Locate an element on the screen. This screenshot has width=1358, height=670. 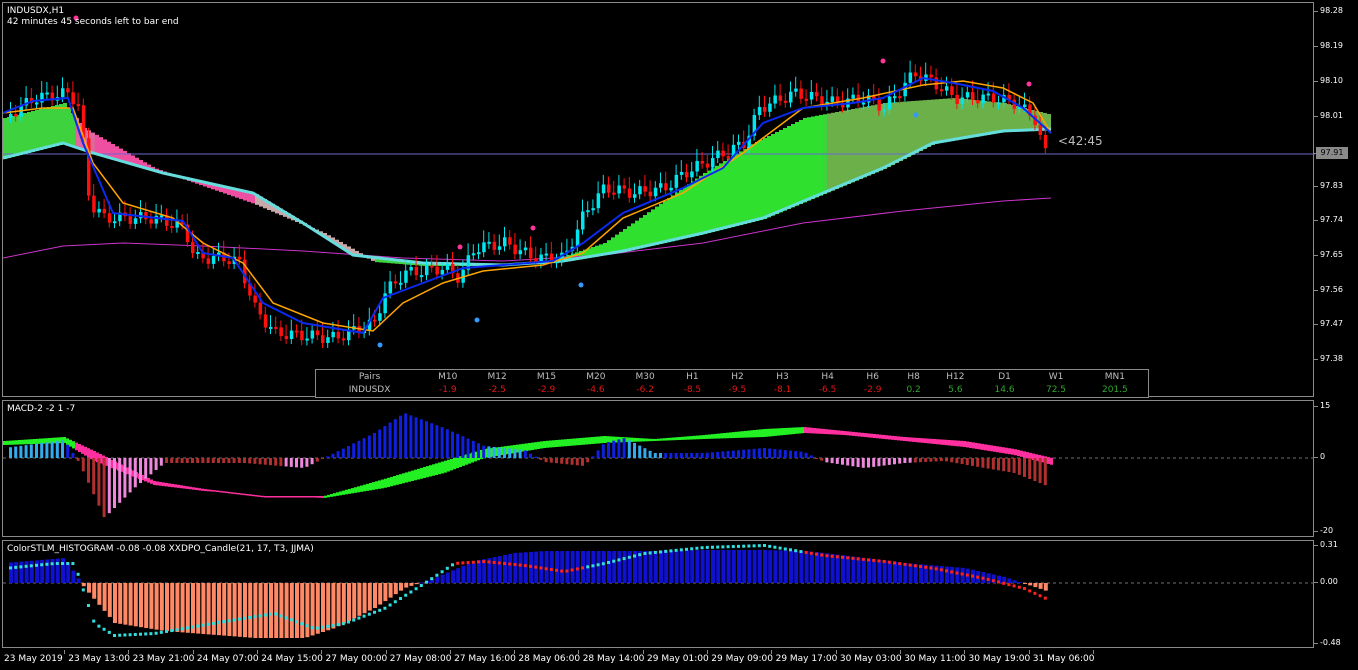
price-axis-label: 98.19 is located at coordinates (1331, 45).